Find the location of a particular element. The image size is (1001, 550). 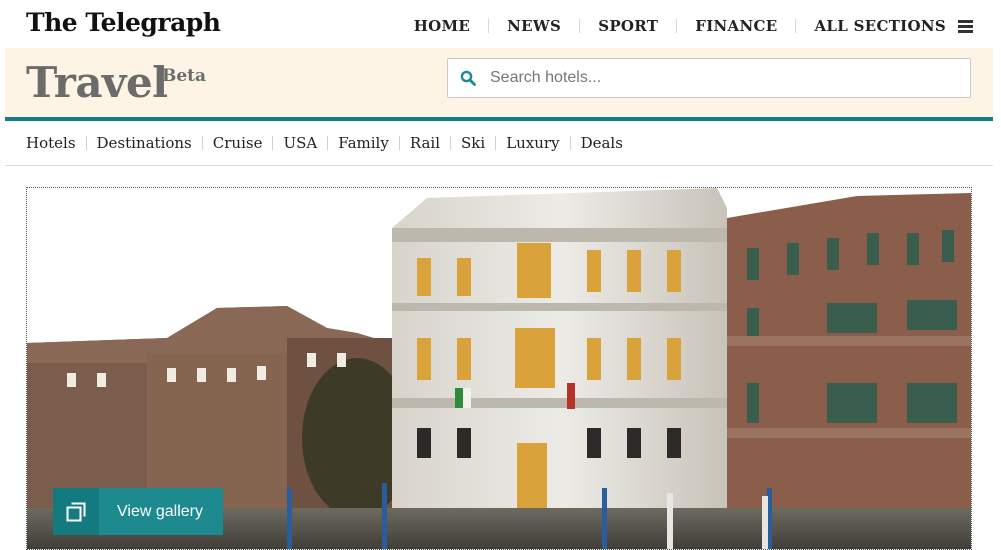

view-gallery-label: View gallery is located at coordinates (160, 511).